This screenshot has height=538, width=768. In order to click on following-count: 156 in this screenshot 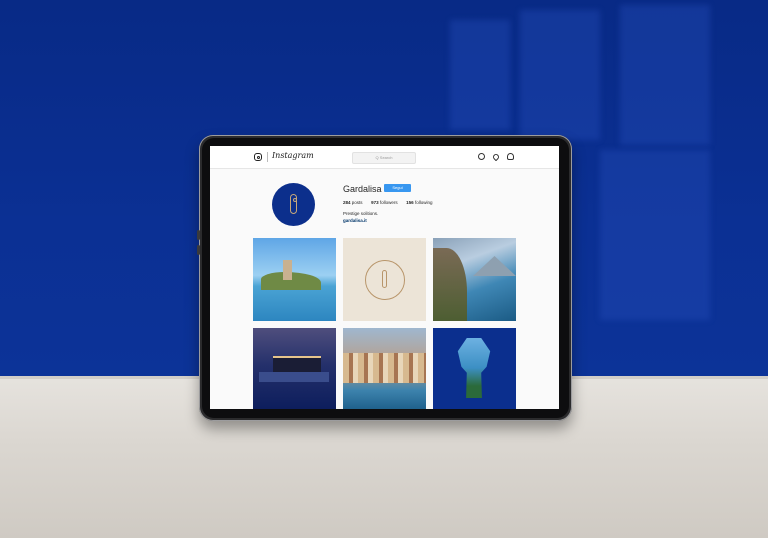, I will do `click(410, 202)`.